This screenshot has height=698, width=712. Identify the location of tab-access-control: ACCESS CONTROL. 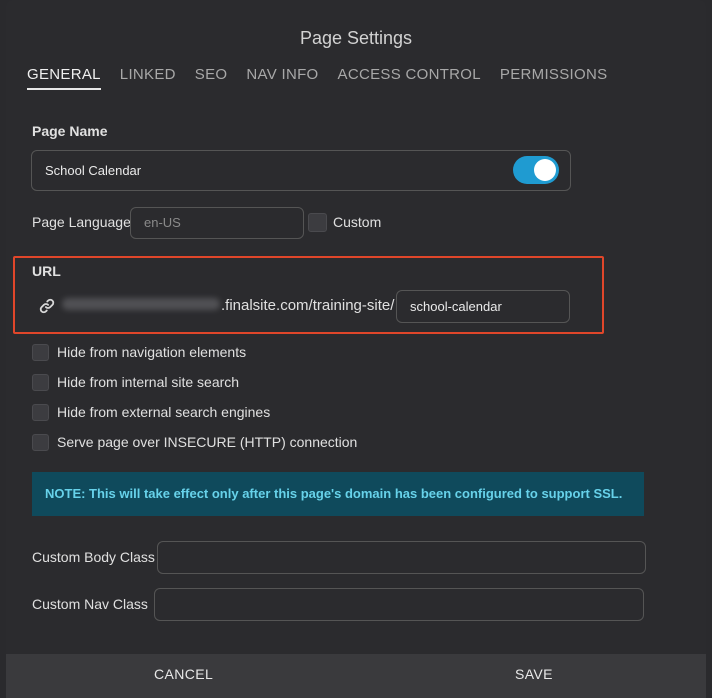
(409, 78).